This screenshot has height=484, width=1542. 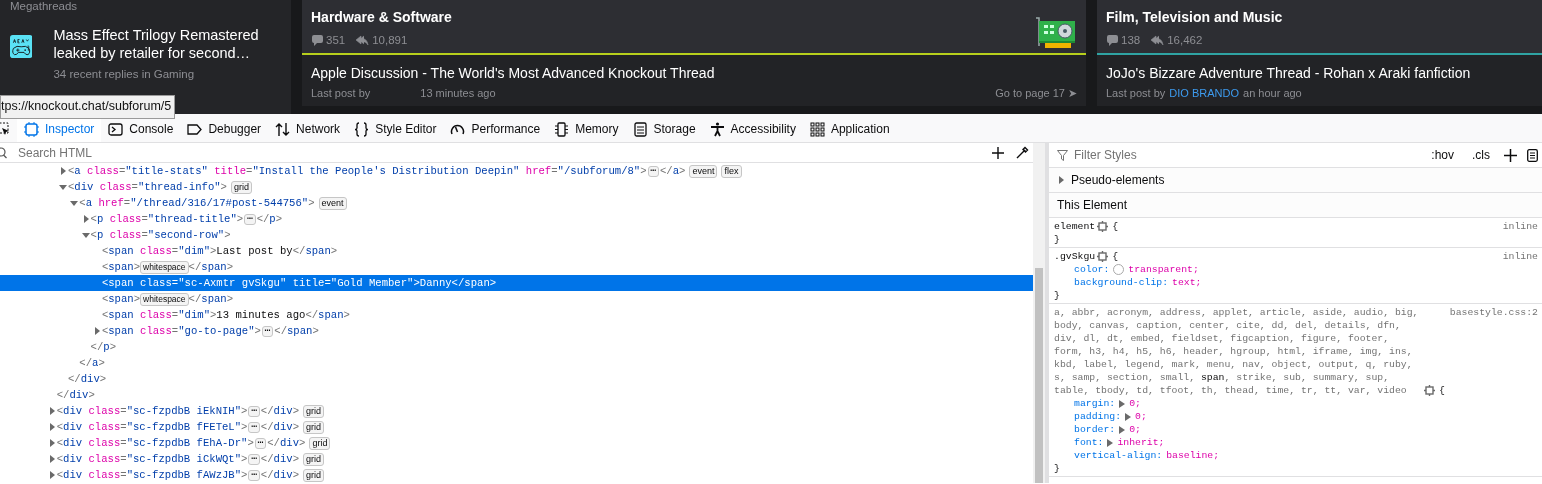 I want to click on storage-icon, so click(x=640, y=129).